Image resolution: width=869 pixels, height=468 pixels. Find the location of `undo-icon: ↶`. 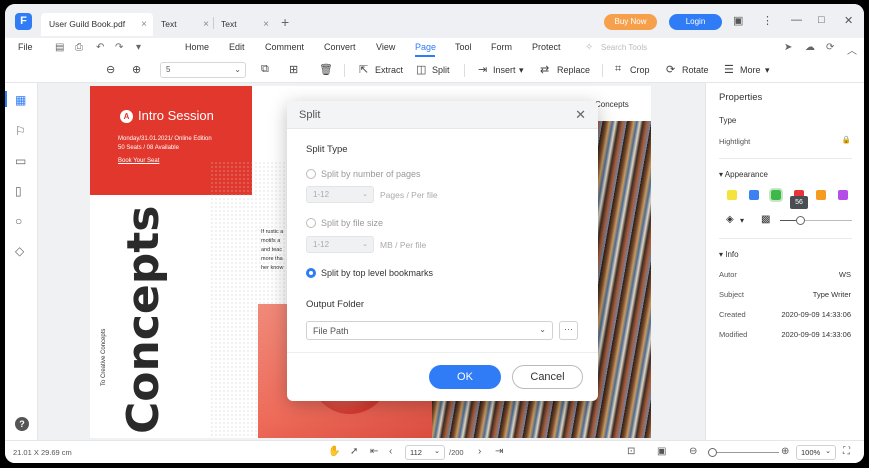

undo-icon: ↶ is located at coordinates (100, 47).